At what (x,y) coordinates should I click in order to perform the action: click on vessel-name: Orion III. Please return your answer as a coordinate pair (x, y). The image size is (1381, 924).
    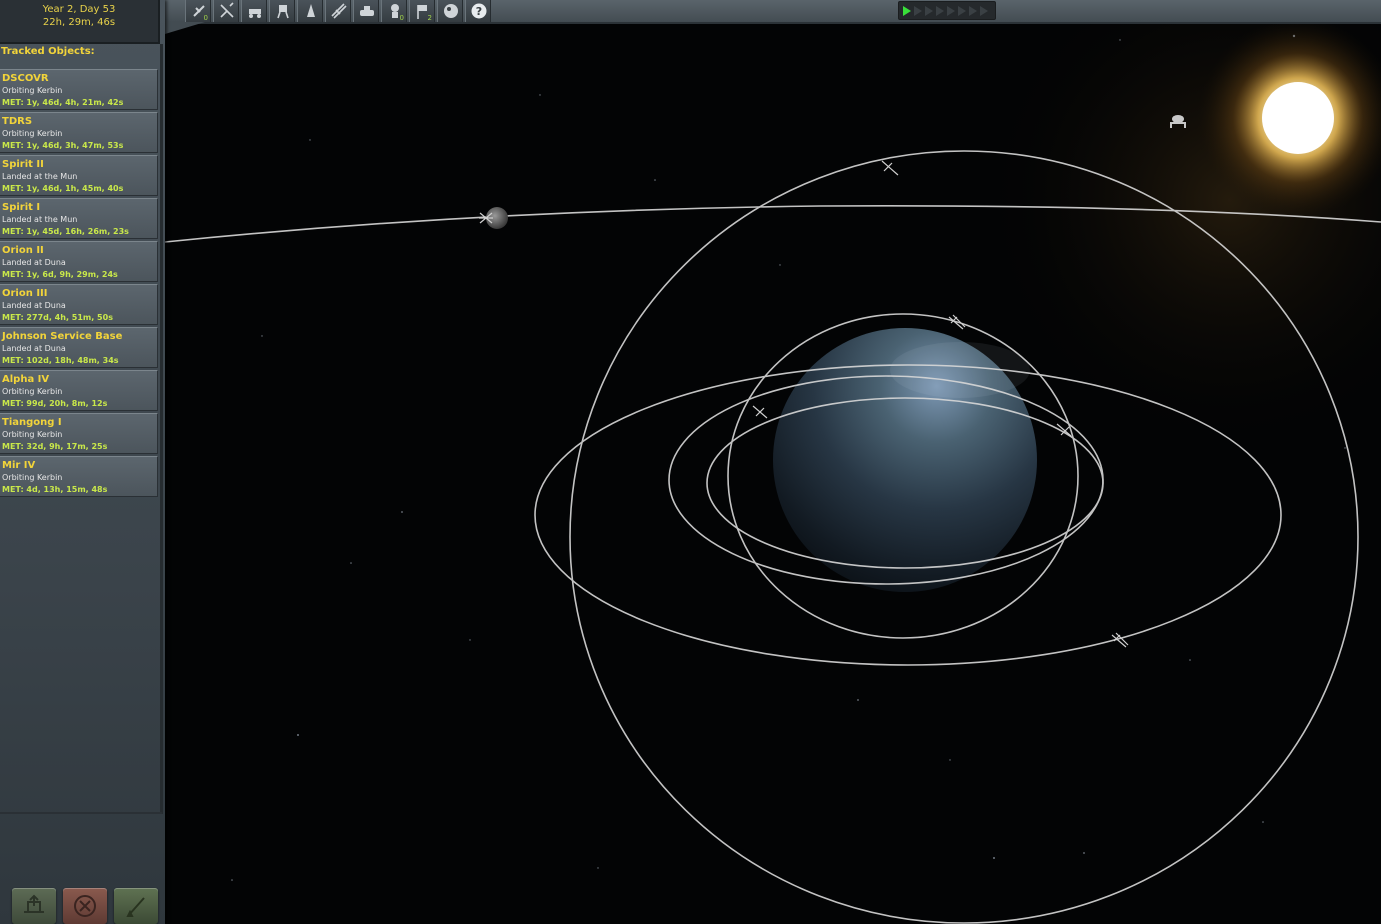
    Looking at the image, I should click on (25, 293).